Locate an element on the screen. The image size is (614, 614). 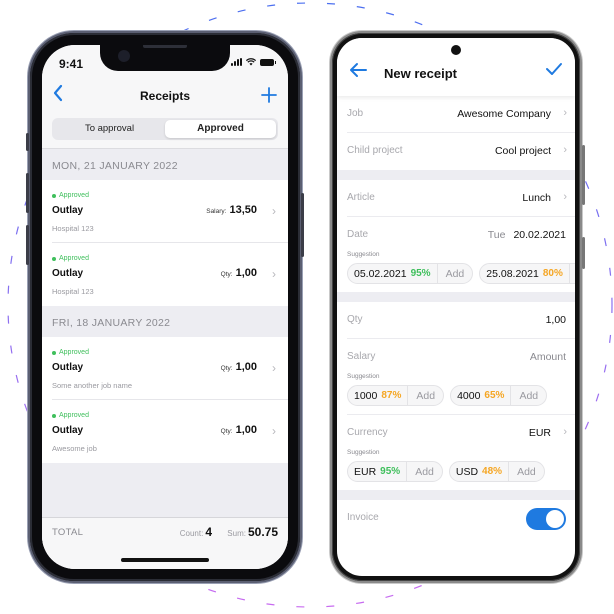
date-text: 20.02.2021 is located at coordinates (539, 235).